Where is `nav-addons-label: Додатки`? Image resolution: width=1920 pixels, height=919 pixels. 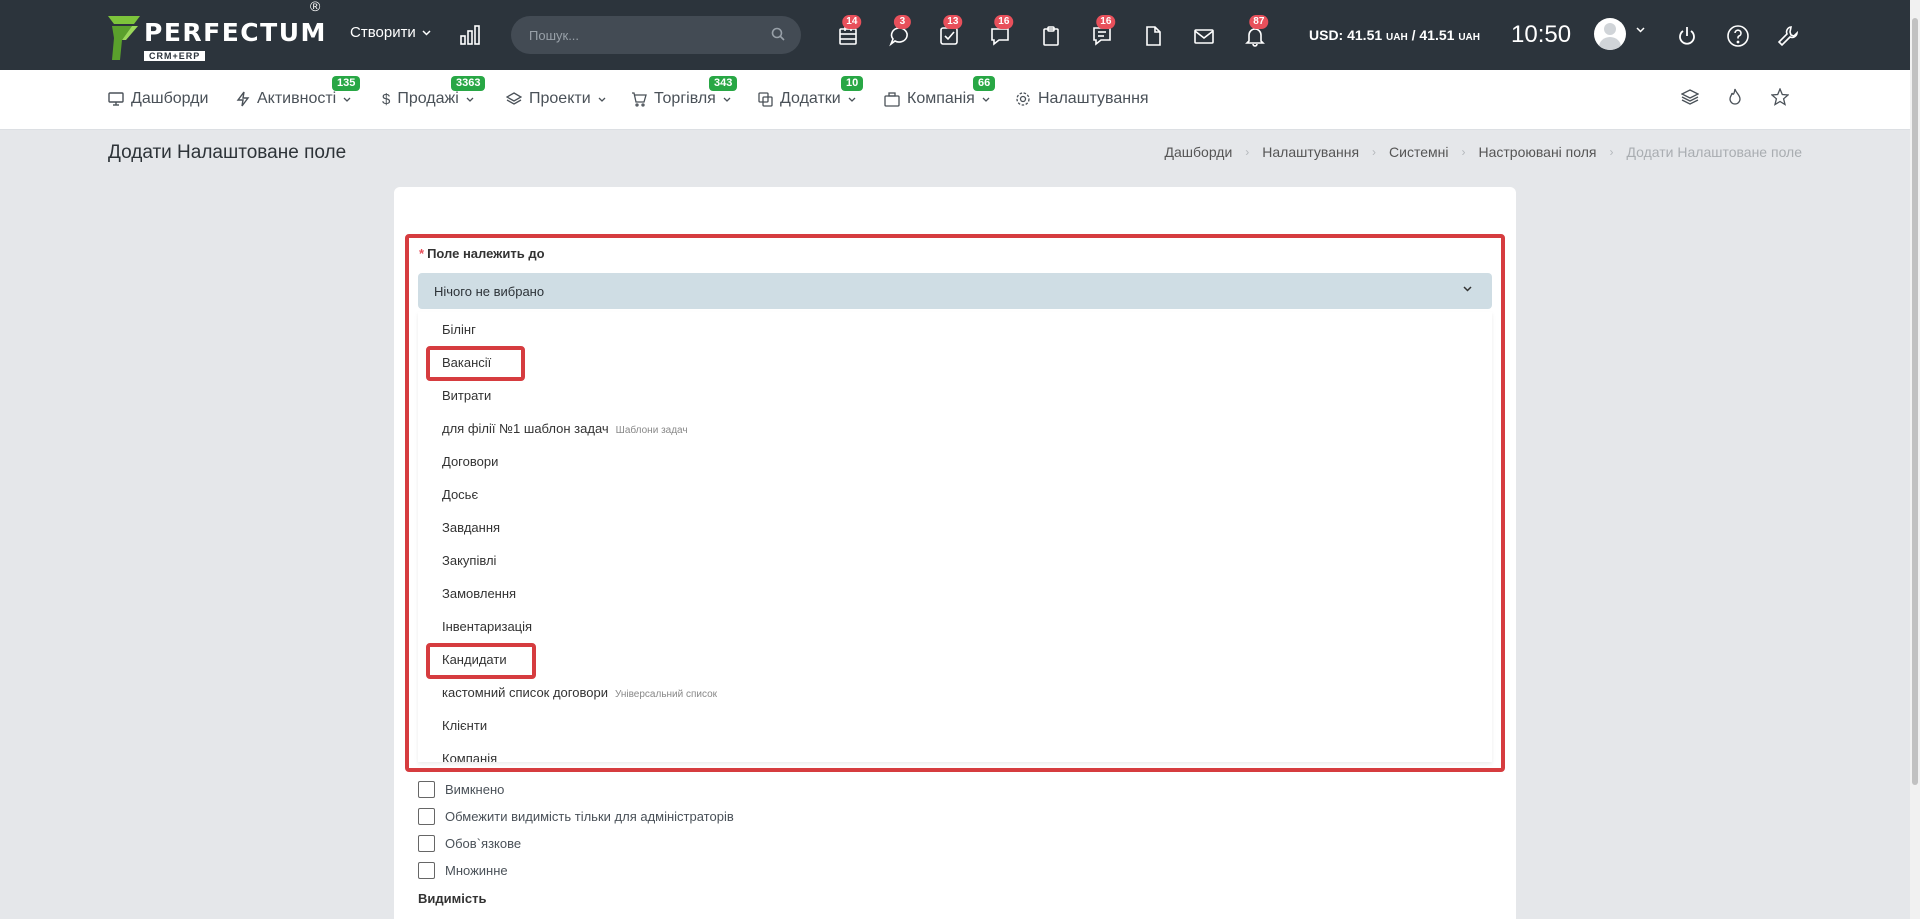 nav-addons-label: Додатки is located at coordinates (810, 98).